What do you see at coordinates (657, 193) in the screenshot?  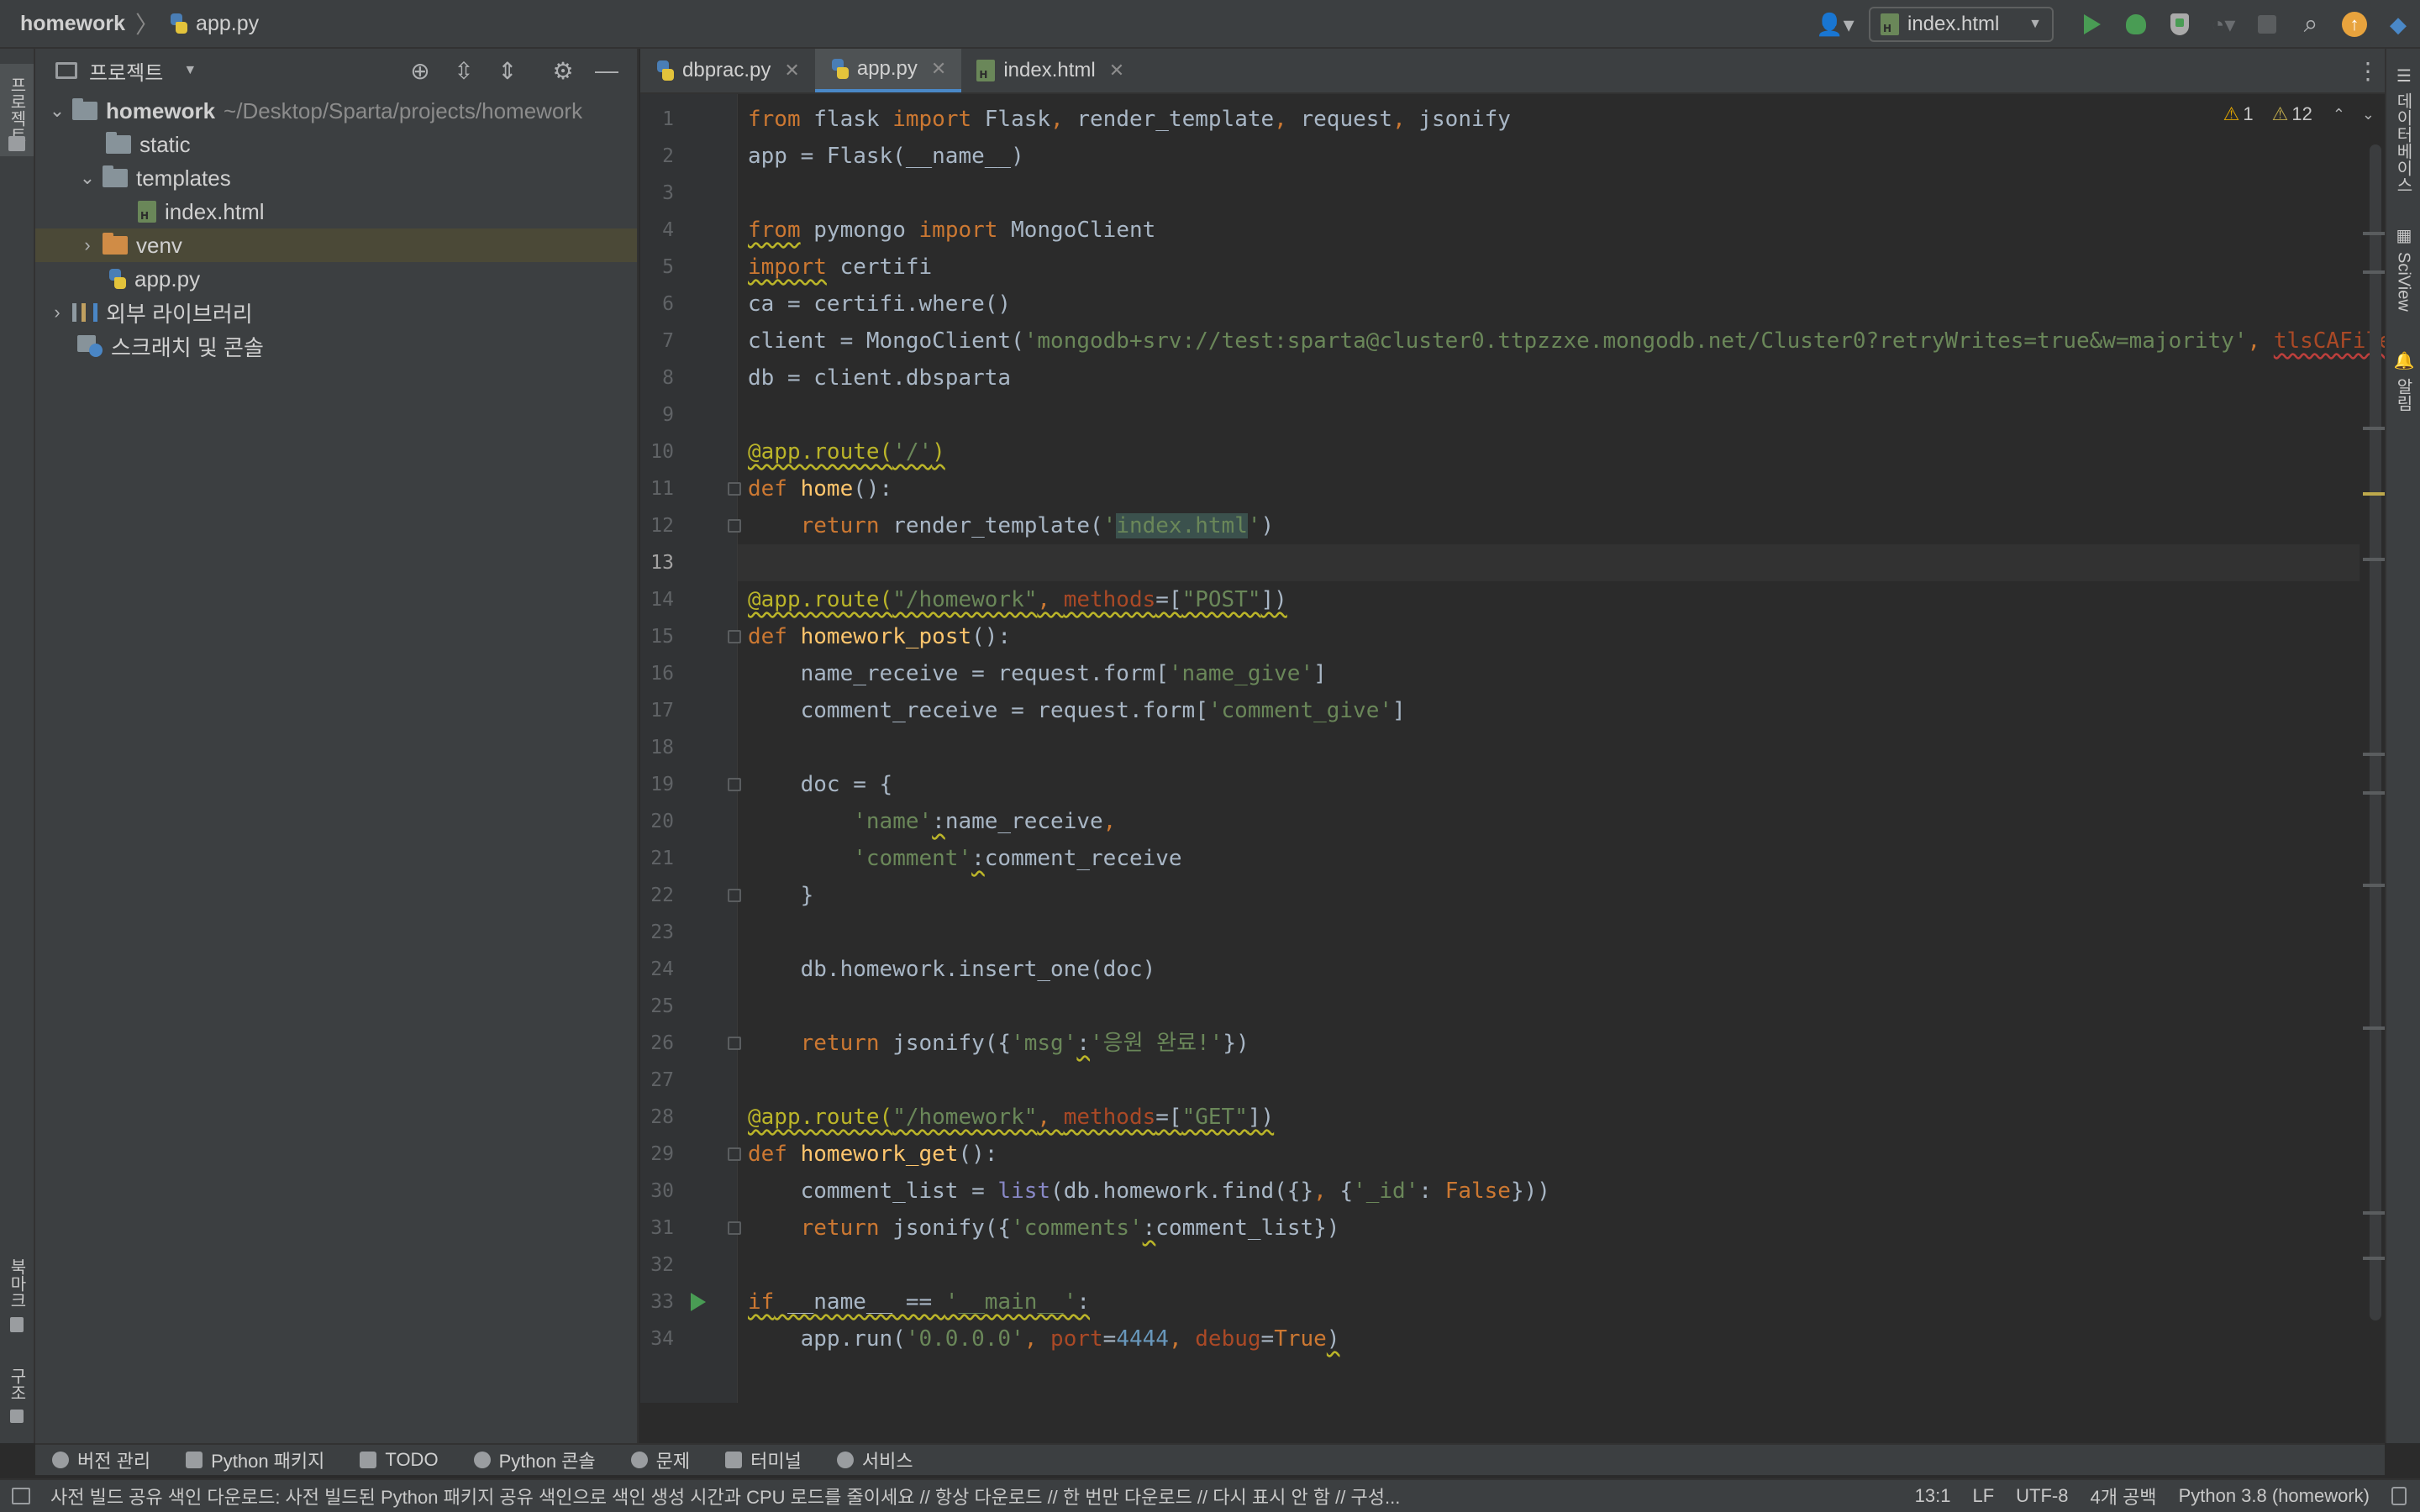 I see `line-number: 3` at bounding box center [657, 193].